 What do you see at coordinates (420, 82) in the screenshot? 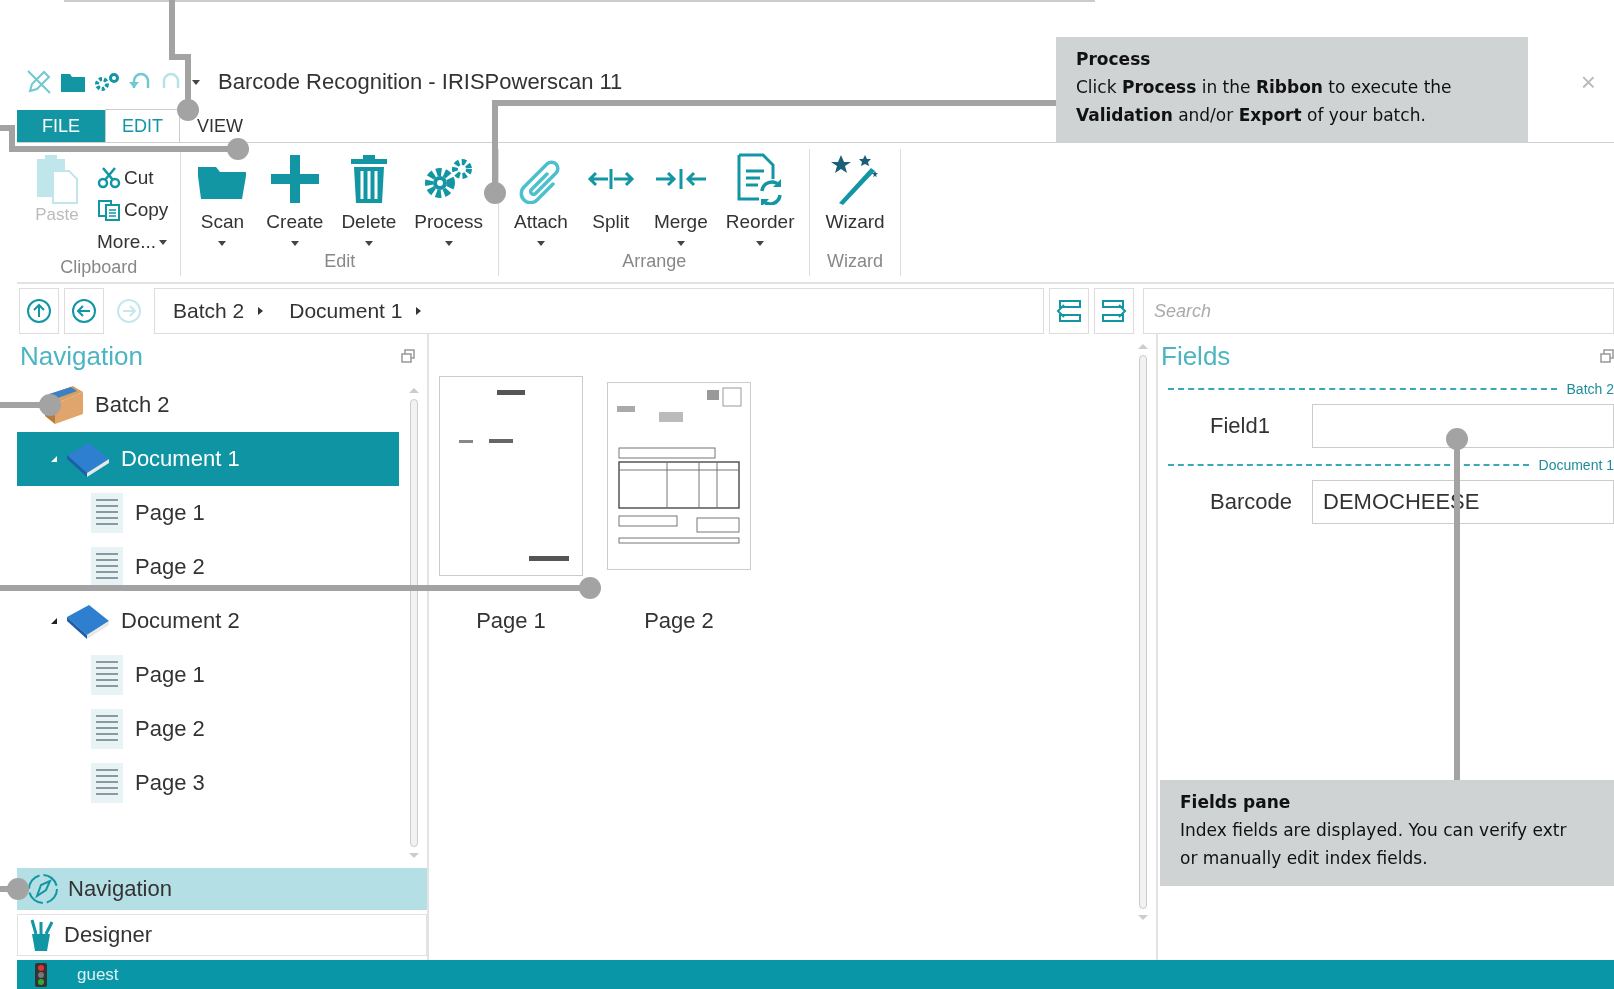
I see `window-title: Barcode Recognition - IRISPowerscan 11` at bounding box center [420, 82].